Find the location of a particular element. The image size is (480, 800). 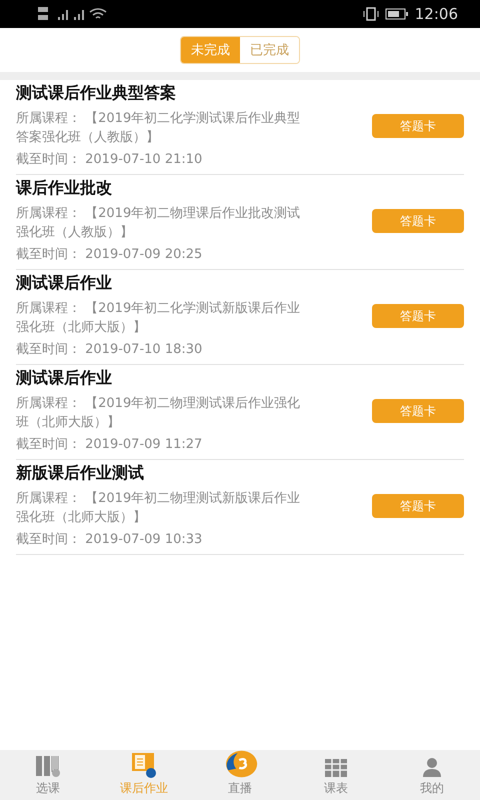

nav-tab: 课表 is located at coordinates (336, 775).